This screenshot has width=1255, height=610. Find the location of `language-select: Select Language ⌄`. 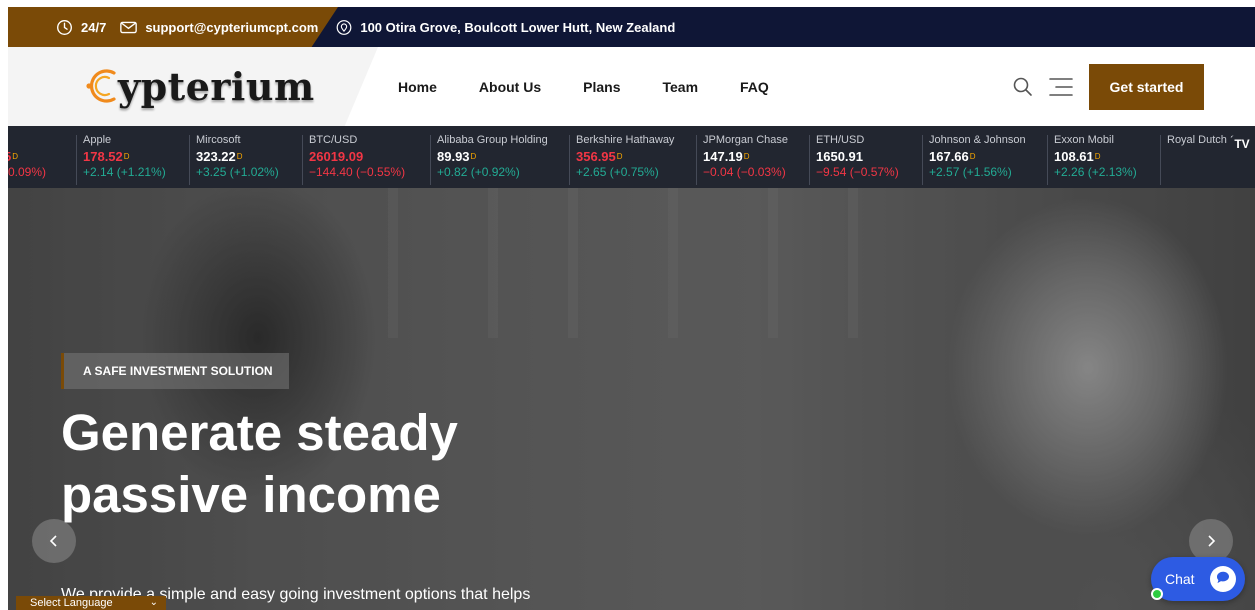

language-select: Select Language ⌄ is located at coordinates (91, 603).